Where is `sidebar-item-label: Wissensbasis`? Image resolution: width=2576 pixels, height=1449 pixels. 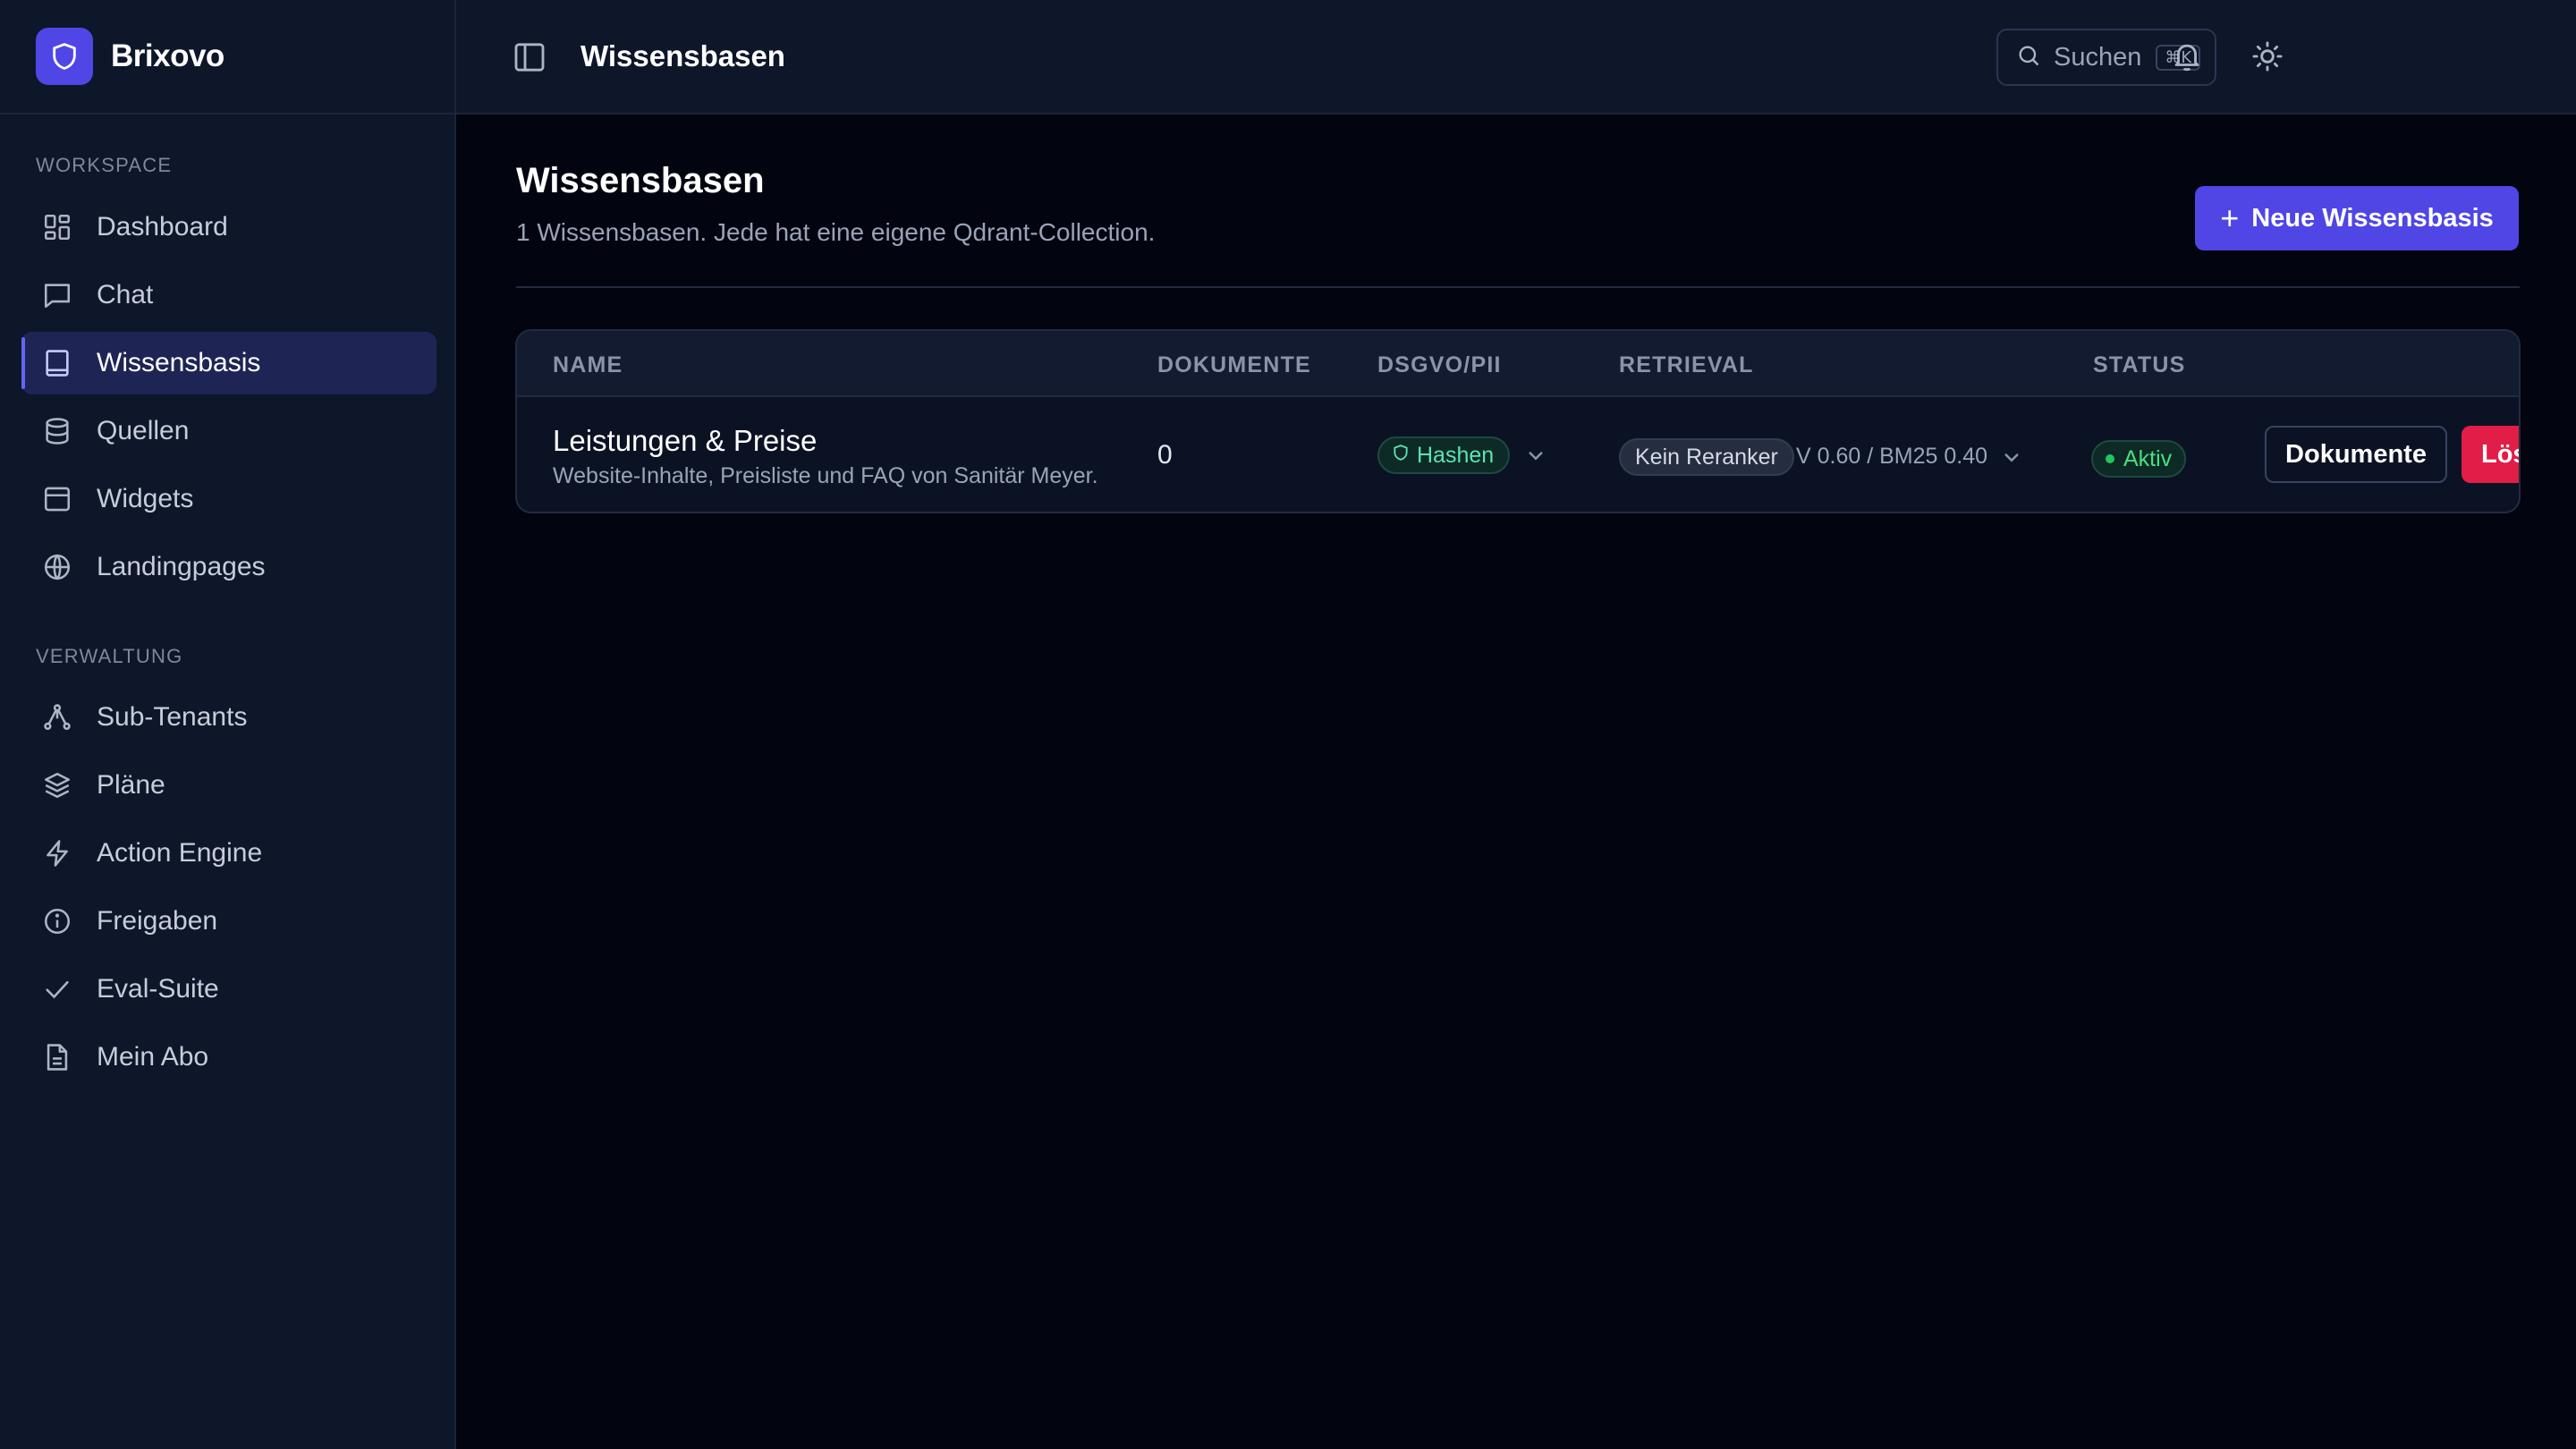
sidebar-item-label: Wissensbasis is located at coordinates (179, 362).